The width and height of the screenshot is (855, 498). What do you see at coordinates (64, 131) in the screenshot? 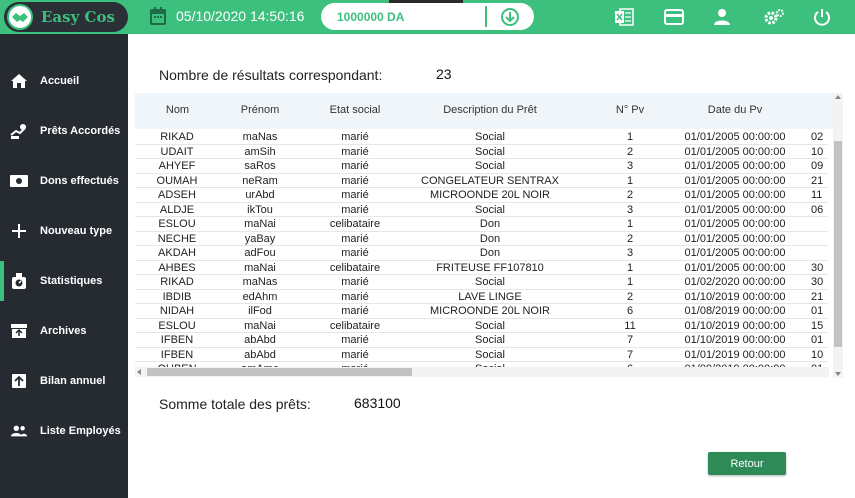
I see `sidebar-item-prets-accordes: Prêts Accordés` at bounding box center [64, 131].